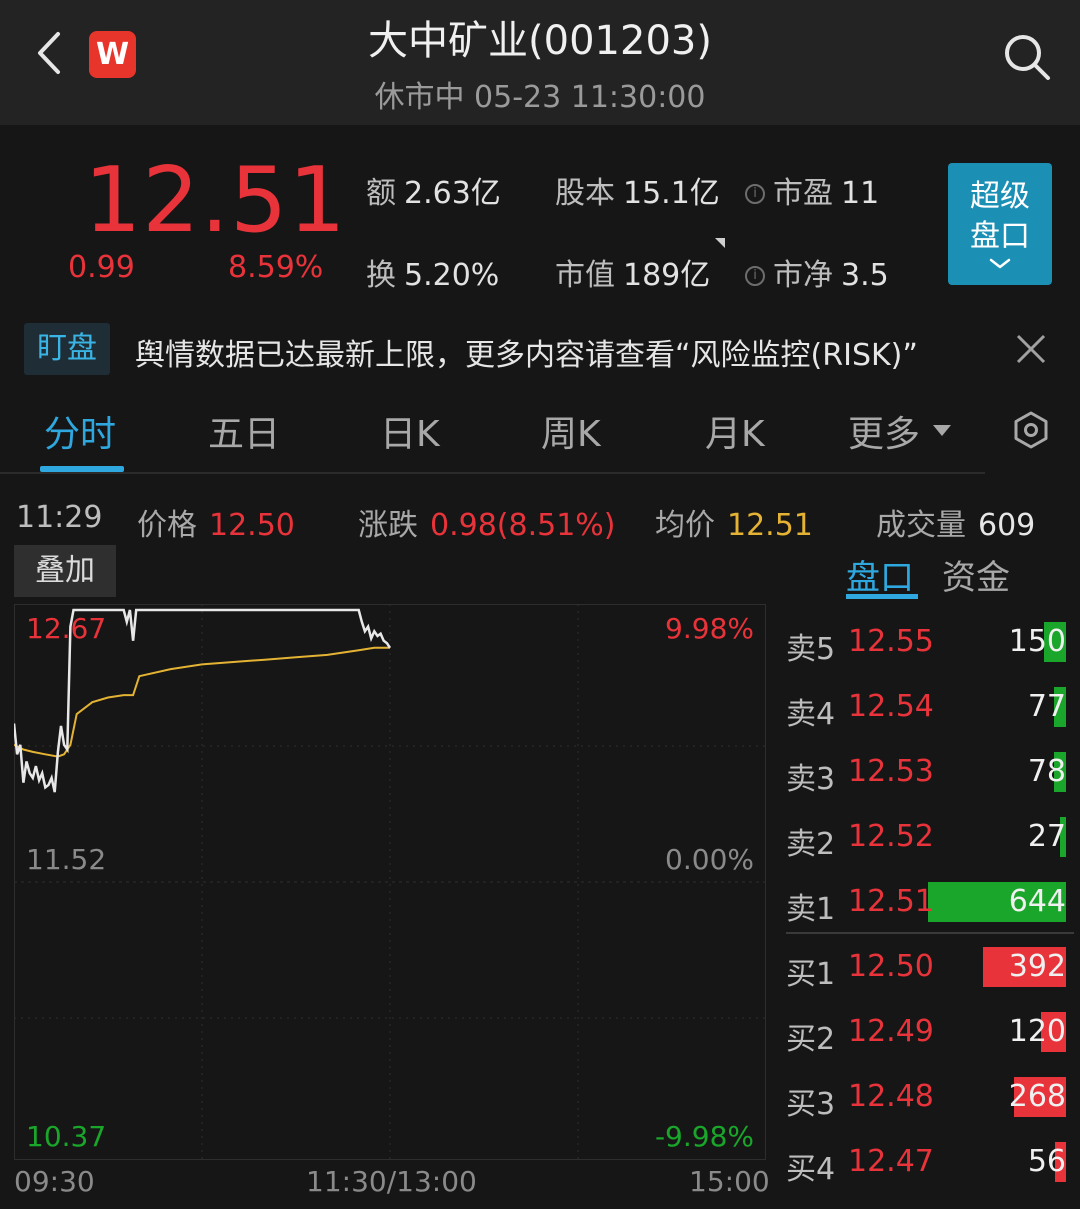 The height and width of the screenshot is (1209, 1080). I want to click on order-book-row: 买4 12.47 56, so click(927, 1163).